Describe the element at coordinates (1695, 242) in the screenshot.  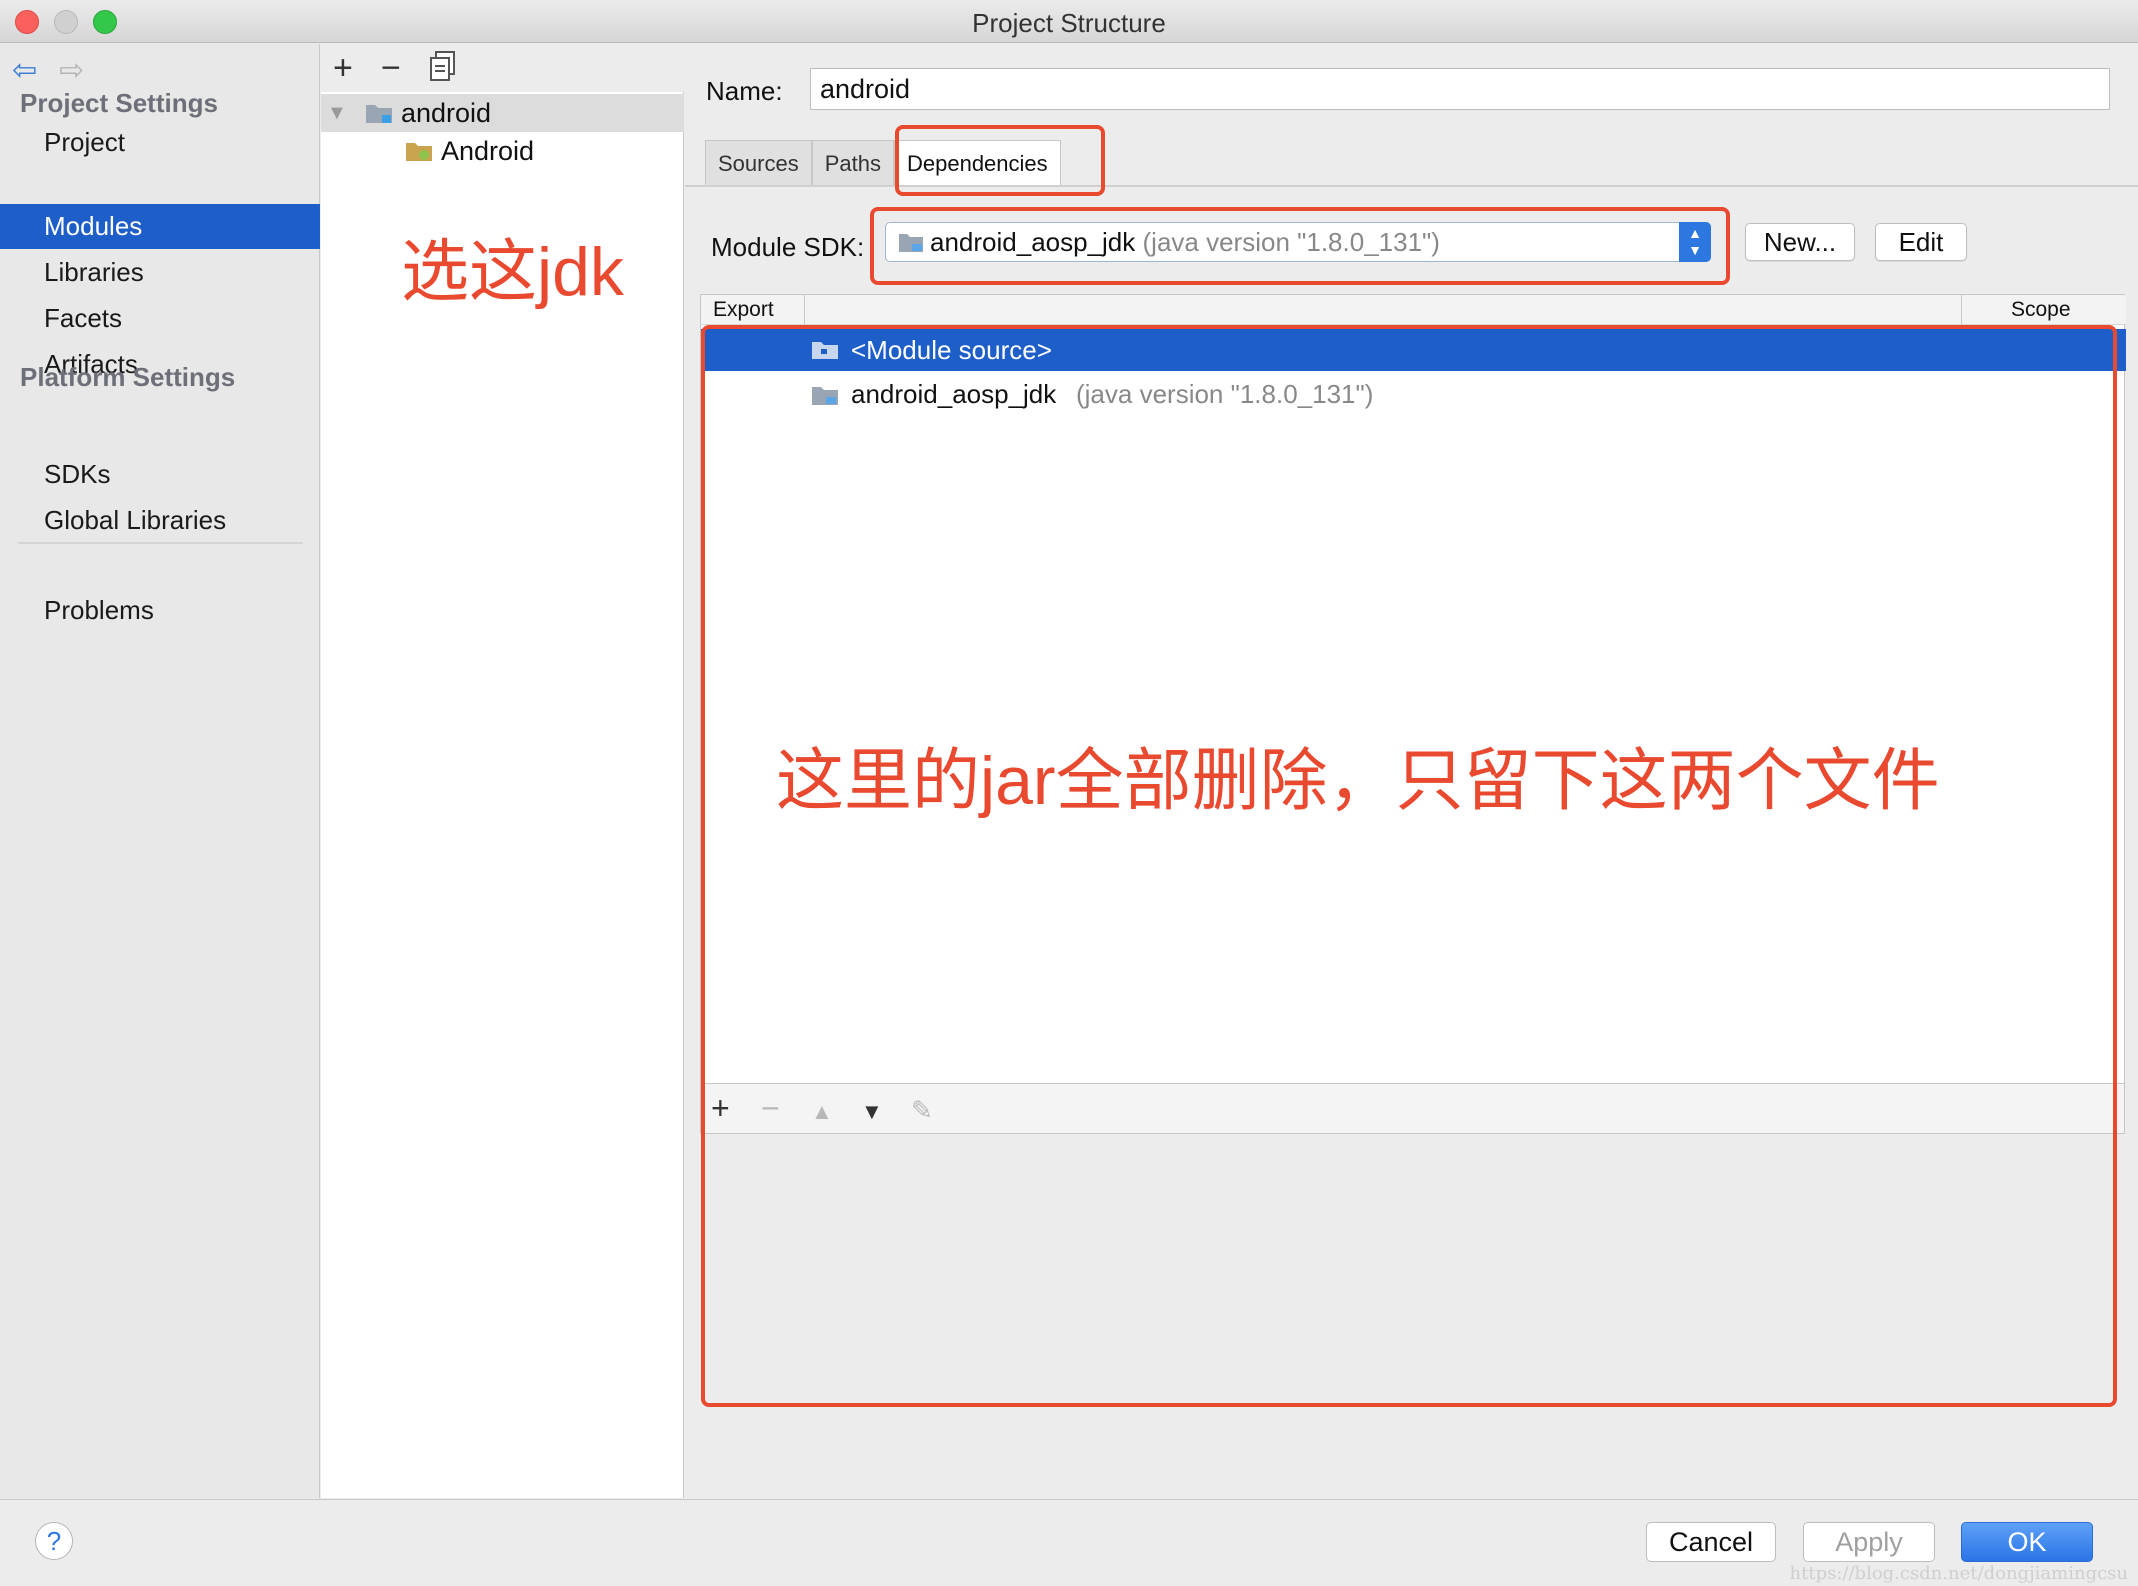
I see `dropdown-stepper-icon: ▲ ▼` at that location.